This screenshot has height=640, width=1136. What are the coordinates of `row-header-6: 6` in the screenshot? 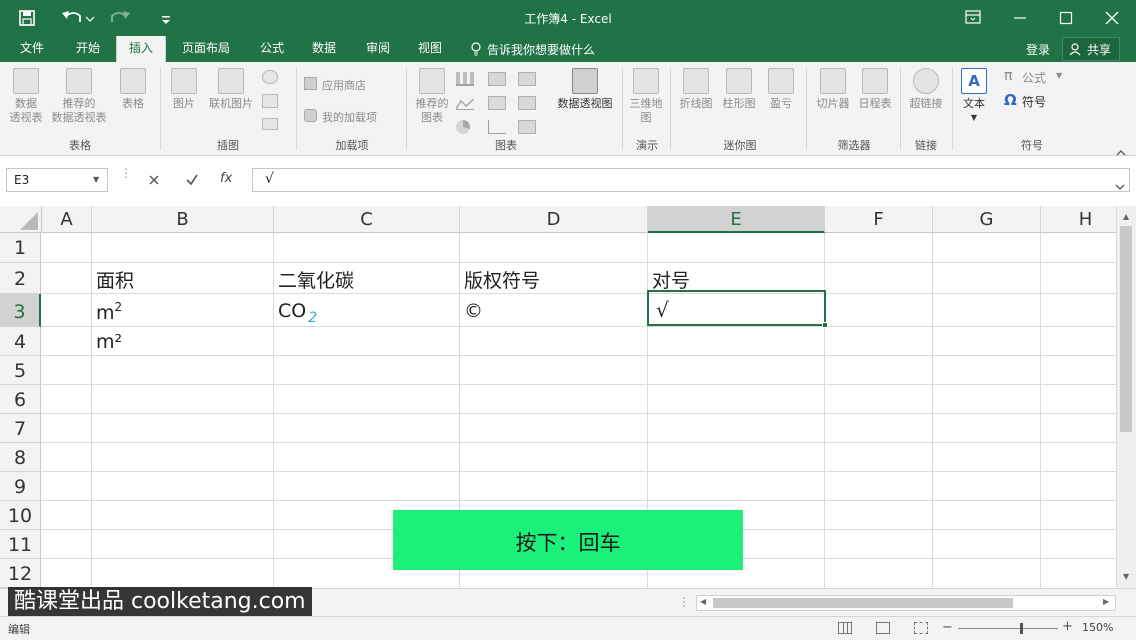 It's located at (20, 399).